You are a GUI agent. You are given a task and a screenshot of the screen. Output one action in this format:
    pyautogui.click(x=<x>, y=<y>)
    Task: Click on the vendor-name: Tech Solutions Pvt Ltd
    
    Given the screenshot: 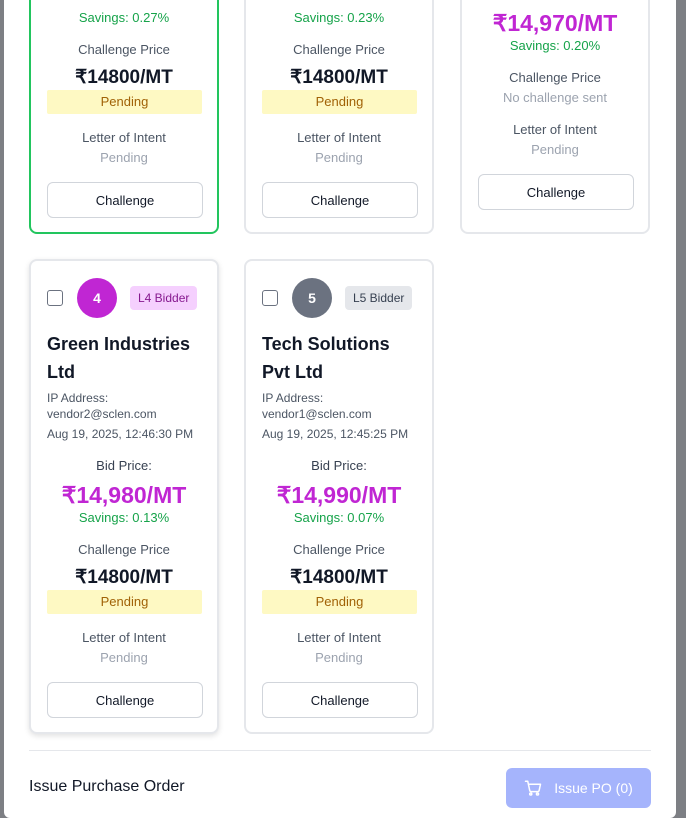 What is the action you would take?
    pyautogui.click(x=326, y=358)
    